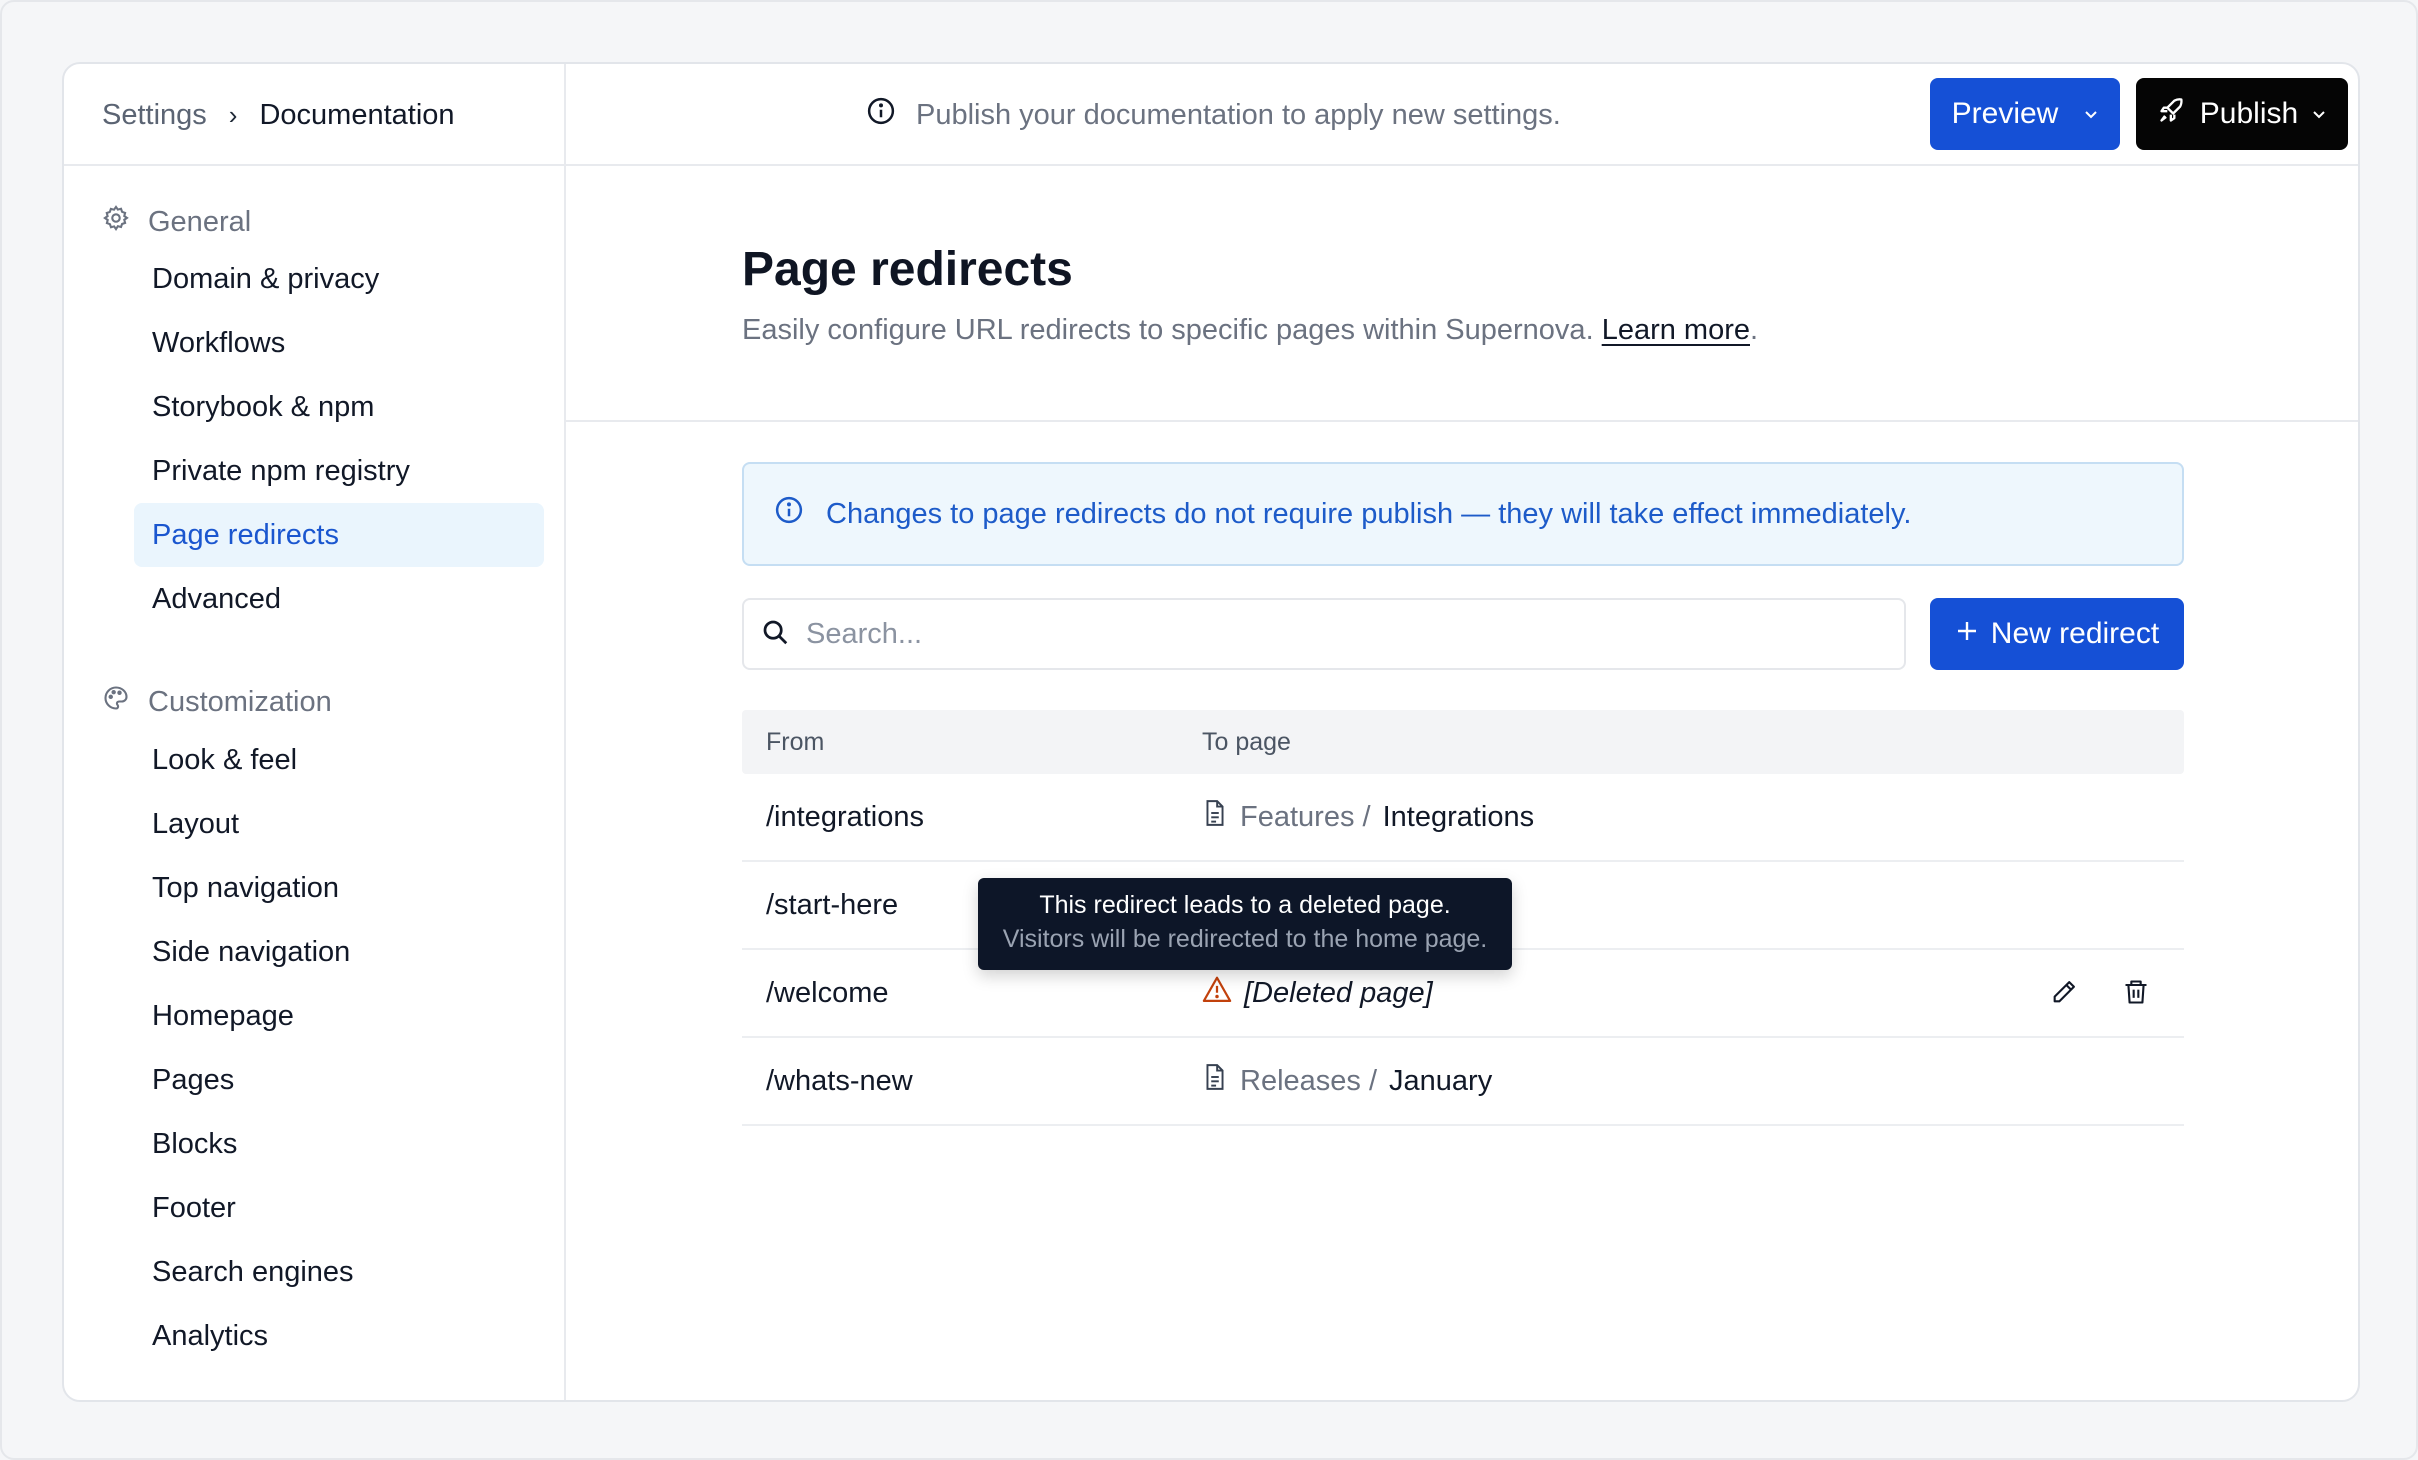 The image size is (2418, 1460). I want to click on column-header-from: From, so click(795, 741).